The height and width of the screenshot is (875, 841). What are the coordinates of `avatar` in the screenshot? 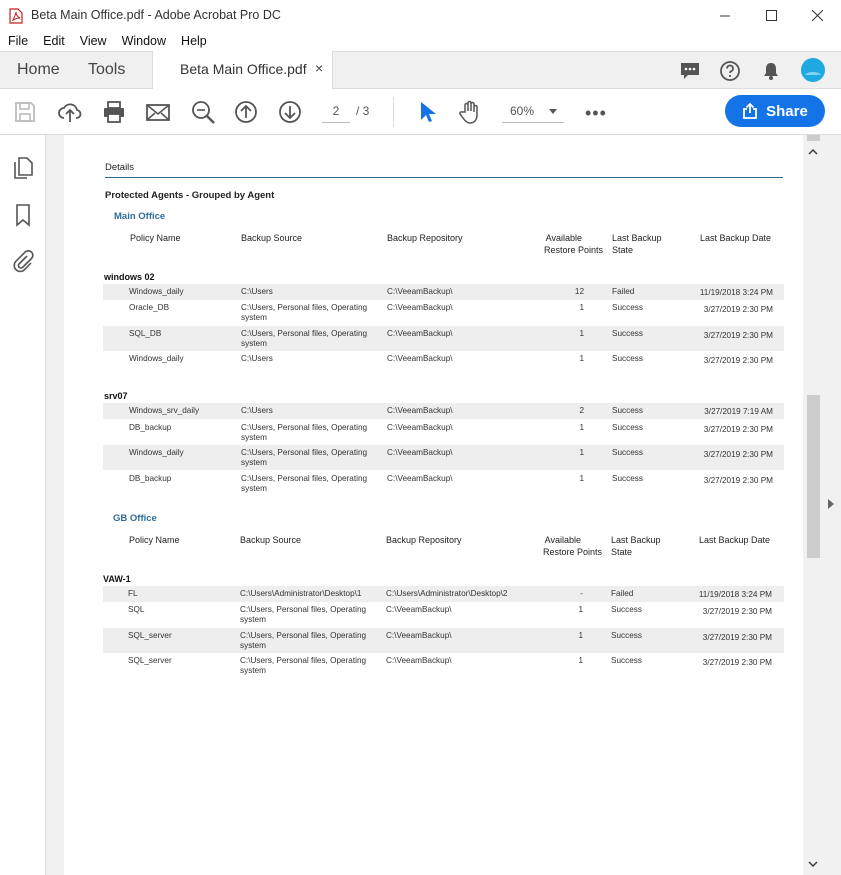 It's located at (813, 70).